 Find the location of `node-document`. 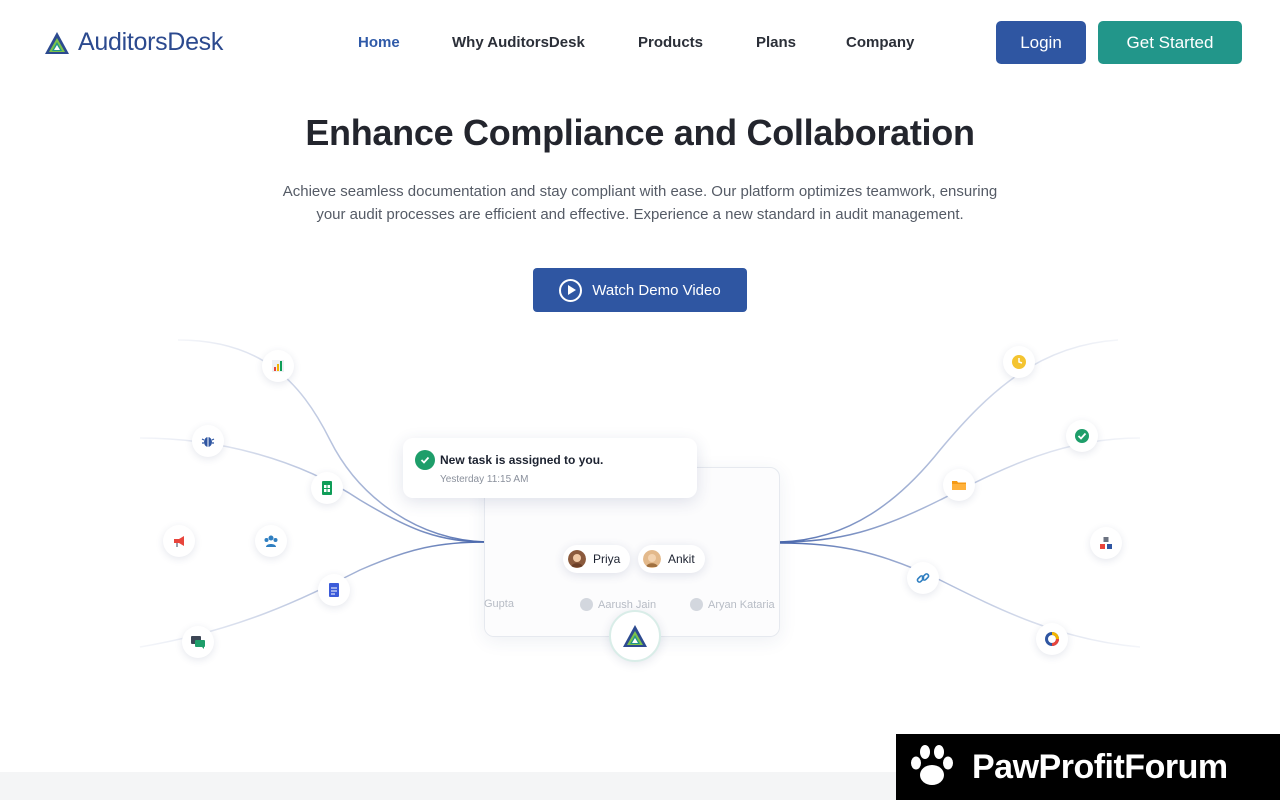

node-document is located at coordinates (334, 590).